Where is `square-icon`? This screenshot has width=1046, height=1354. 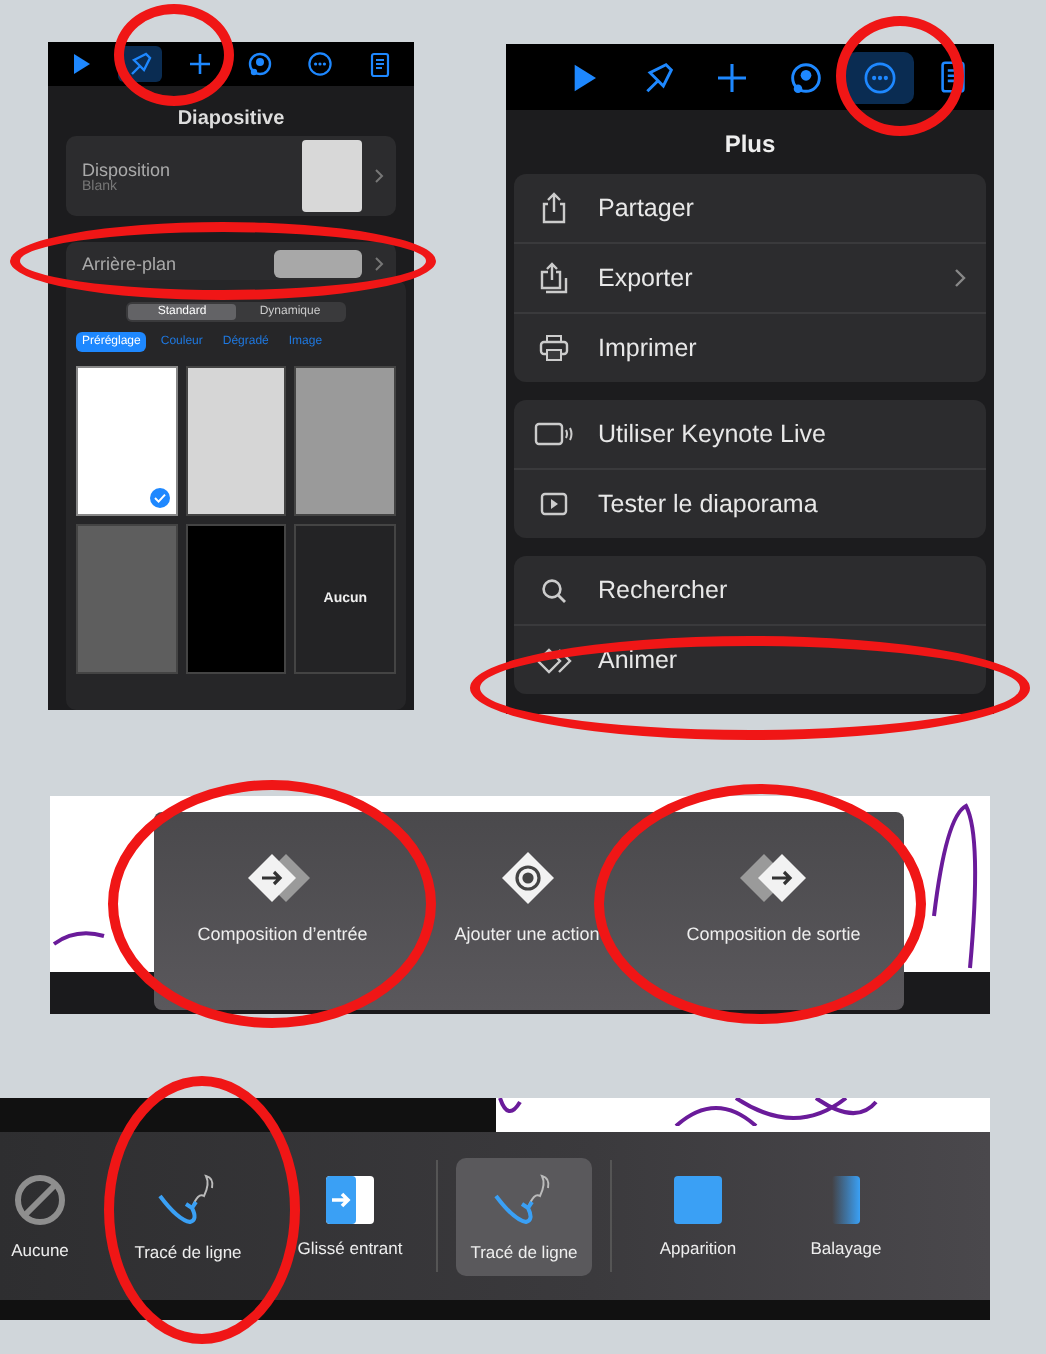 square-icon is located at coordinates (698, 1199).